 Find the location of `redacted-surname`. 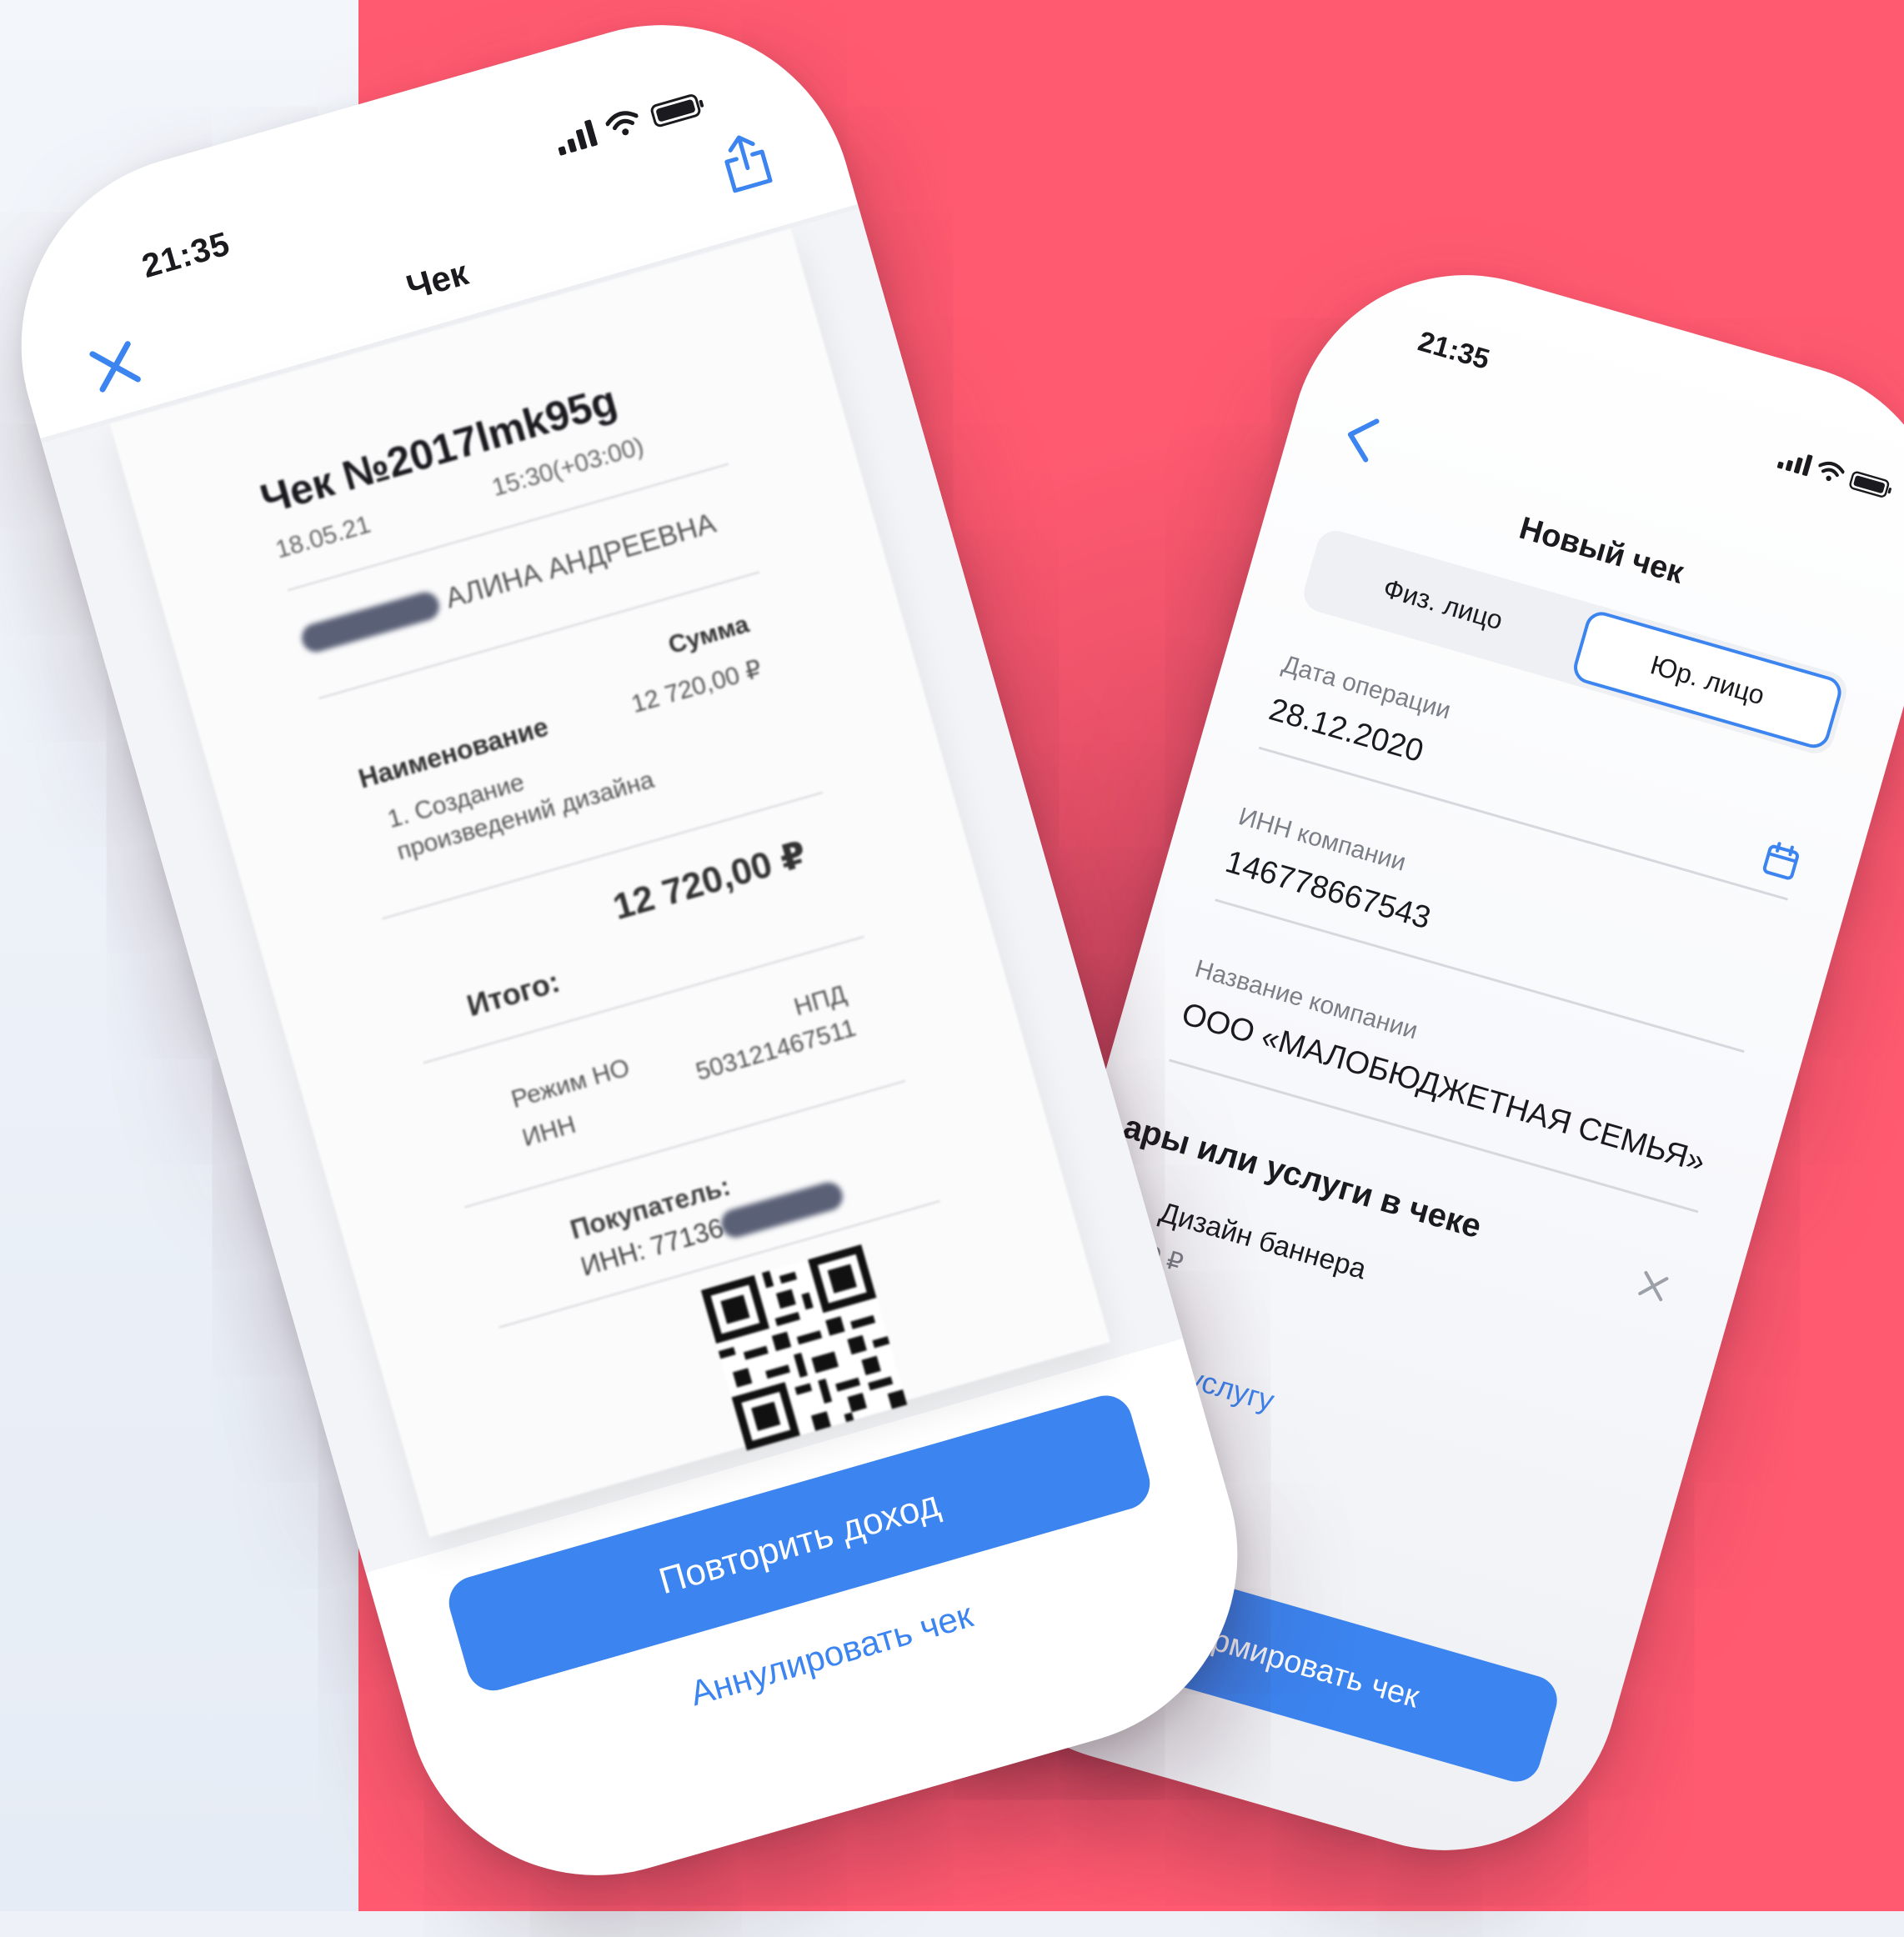

redacted-surname is located at coordinates (370, 622).